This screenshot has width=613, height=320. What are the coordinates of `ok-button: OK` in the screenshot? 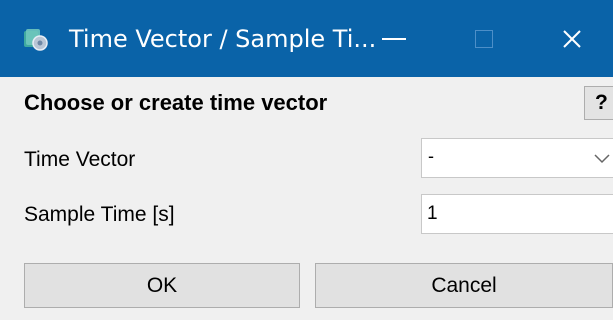 It's located at (162, 285).